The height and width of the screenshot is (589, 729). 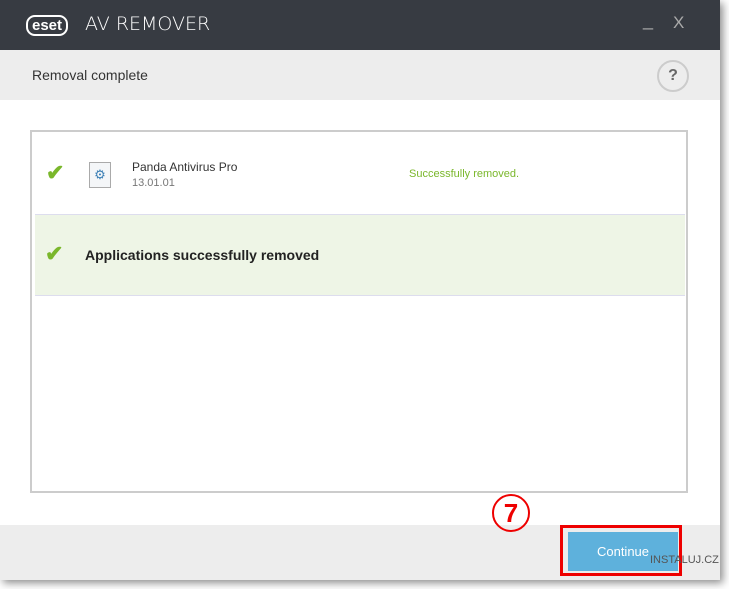 What do you see at coordinates (464, 174) in the screenshot?
I see `app-status: Successfully removed.` at bounding box center [464, 174].